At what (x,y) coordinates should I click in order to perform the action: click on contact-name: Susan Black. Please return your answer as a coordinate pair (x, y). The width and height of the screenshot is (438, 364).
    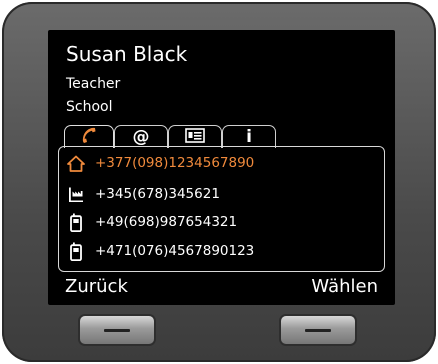
    Looking at the image, I should click on (127, 54).